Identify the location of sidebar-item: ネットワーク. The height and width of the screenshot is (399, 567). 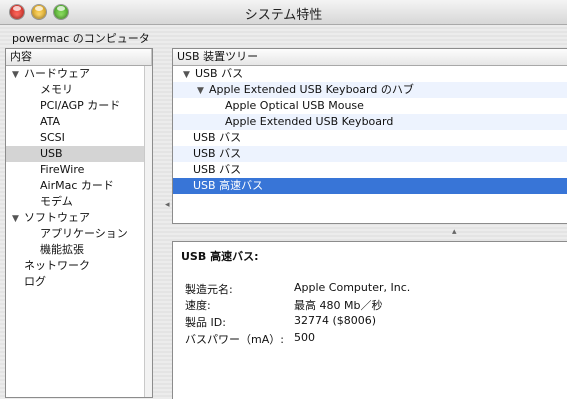
(79, 266).